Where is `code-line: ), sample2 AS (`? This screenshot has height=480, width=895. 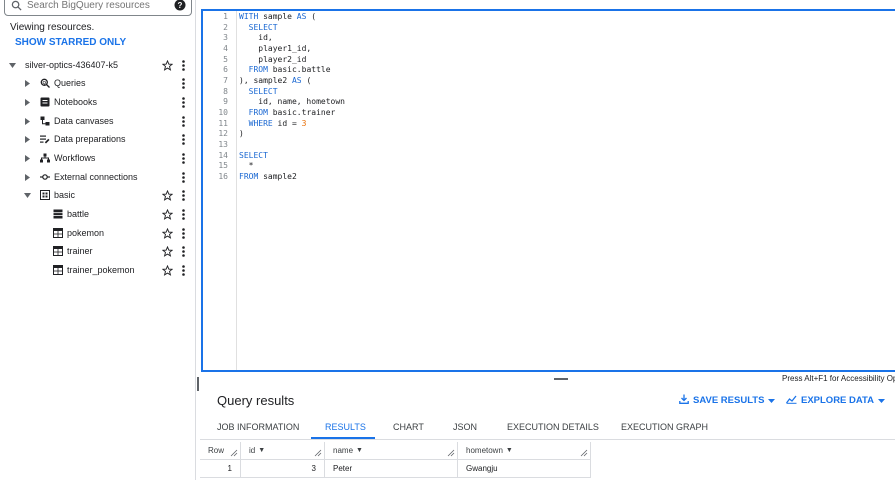 code-line: ), sample2 AS ( is located at coordinates (275, 80).